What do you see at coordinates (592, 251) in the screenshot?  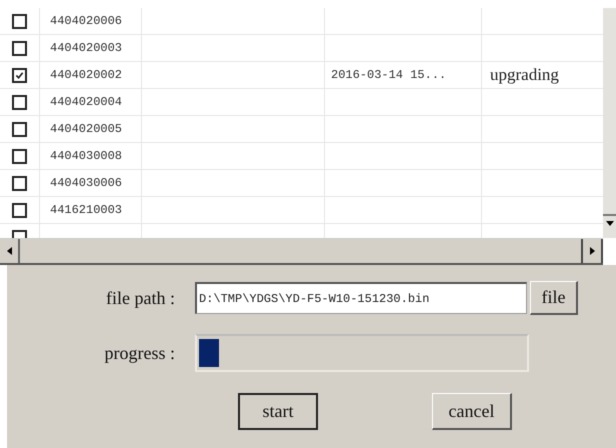 I see `scroll-right-icon` at bounding box center [592, 251].